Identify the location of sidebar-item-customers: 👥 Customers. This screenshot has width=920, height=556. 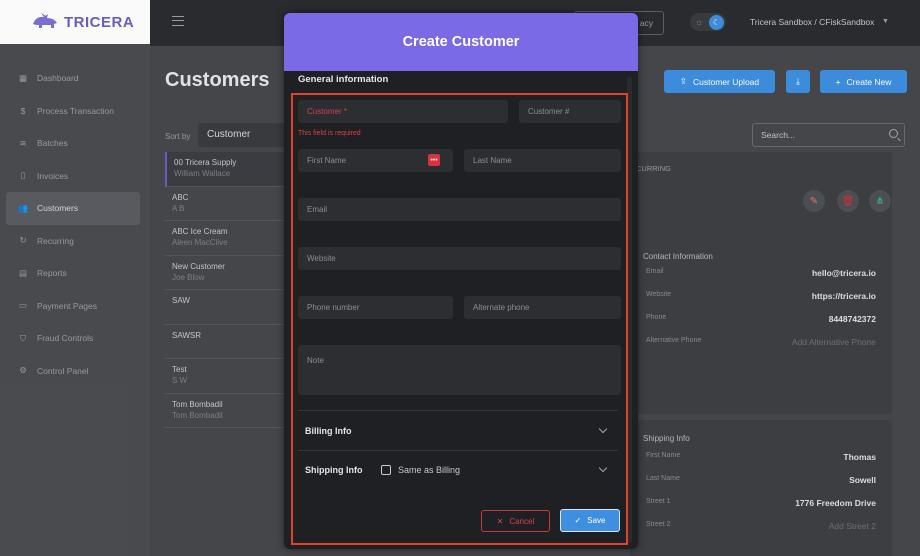
(73, 208).